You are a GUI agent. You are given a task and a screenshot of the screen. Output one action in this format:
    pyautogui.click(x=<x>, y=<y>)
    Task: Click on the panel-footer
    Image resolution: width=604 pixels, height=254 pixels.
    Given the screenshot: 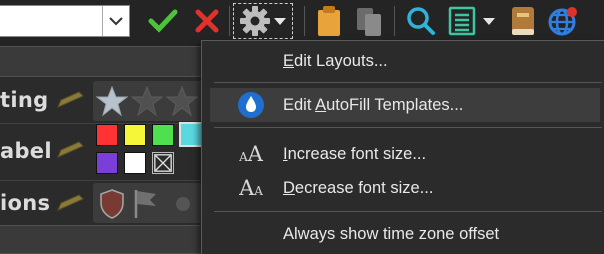 What is the action you would take?
    pyautogui.click(x=105, y=239)
    